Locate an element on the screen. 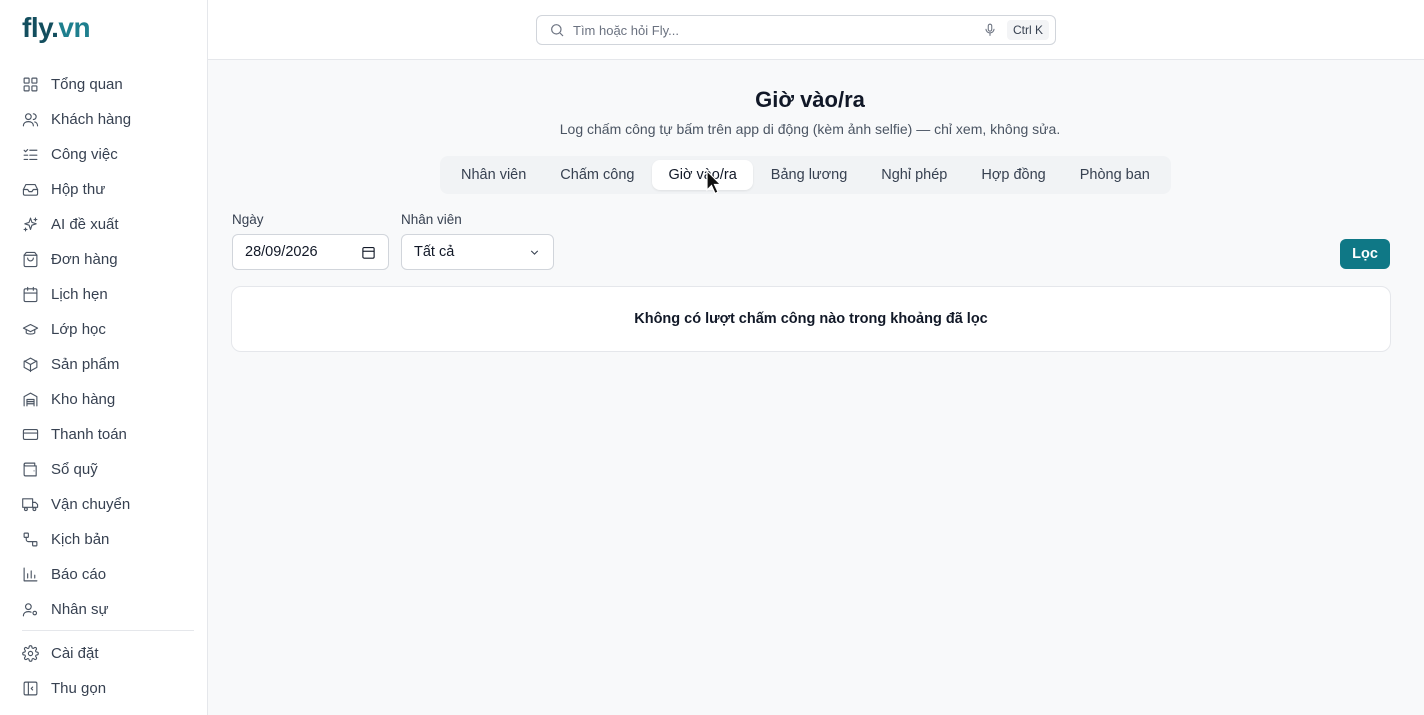 The width and height of the screenshot is (1424, 715). tab-cham-cong: Chấm công is located at coordinates (597, 175).